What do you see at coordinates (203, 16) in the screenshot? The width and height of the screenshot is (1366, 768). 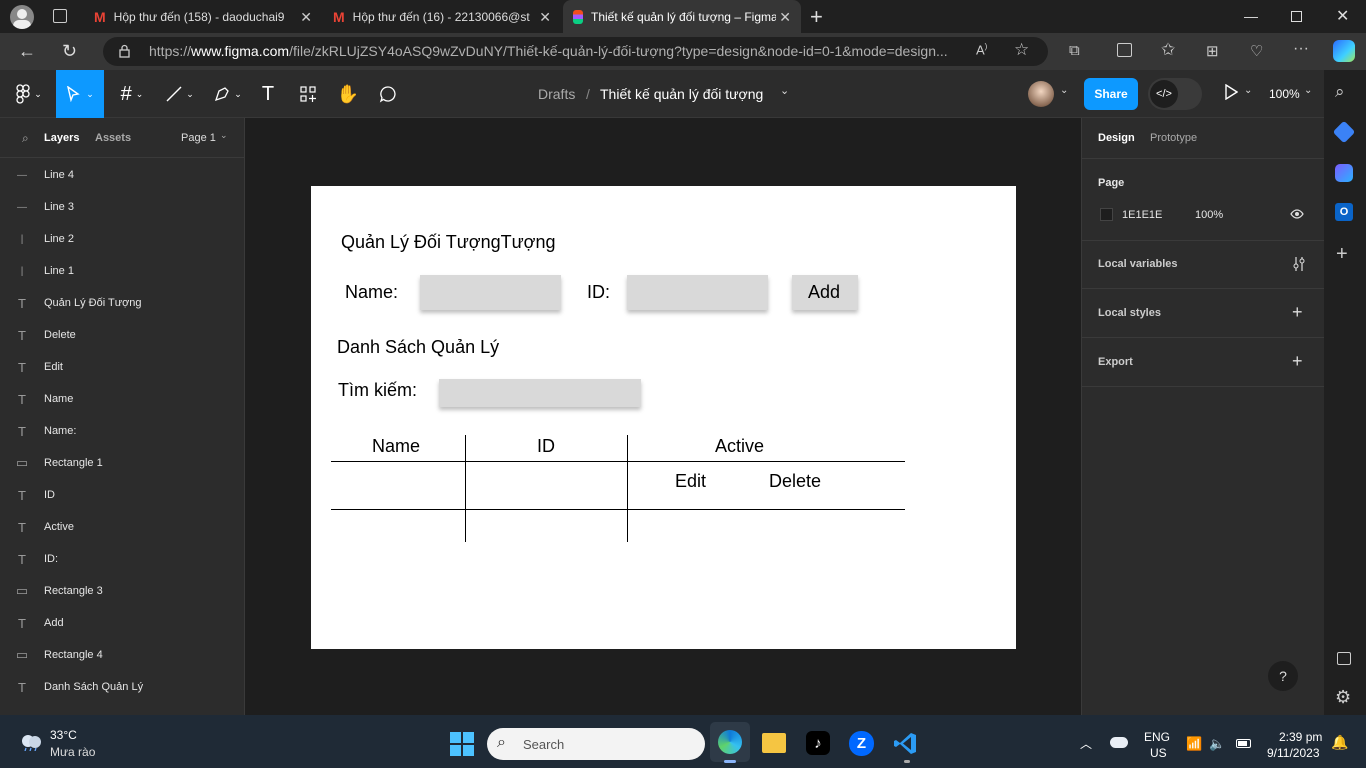 I see `tab-gmail-1: M Hộp thư đến (158) - daoduchai9 ✕` at bounding box center [203, 16].